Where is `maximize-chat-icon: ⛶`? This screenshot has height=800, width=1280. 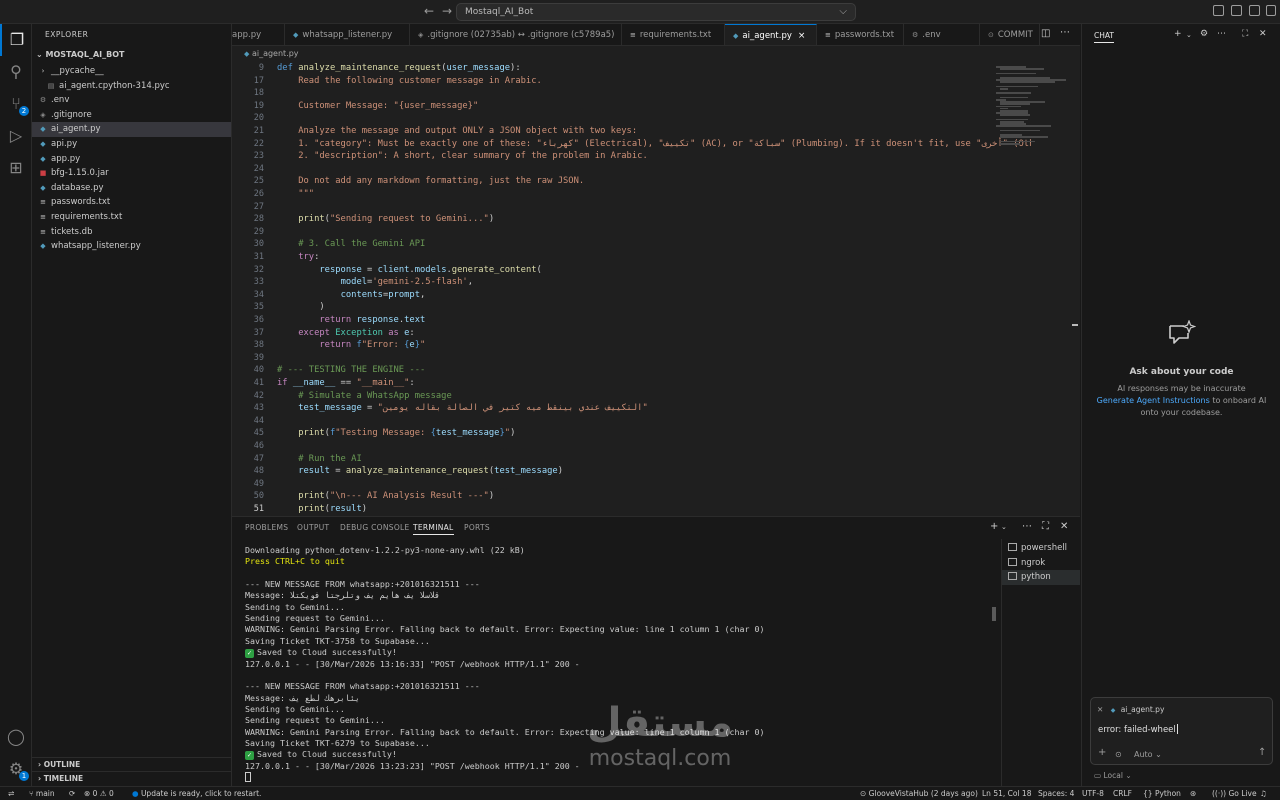
maximize-chat-icon: ⛶ is located at coordinates (1245, 34).